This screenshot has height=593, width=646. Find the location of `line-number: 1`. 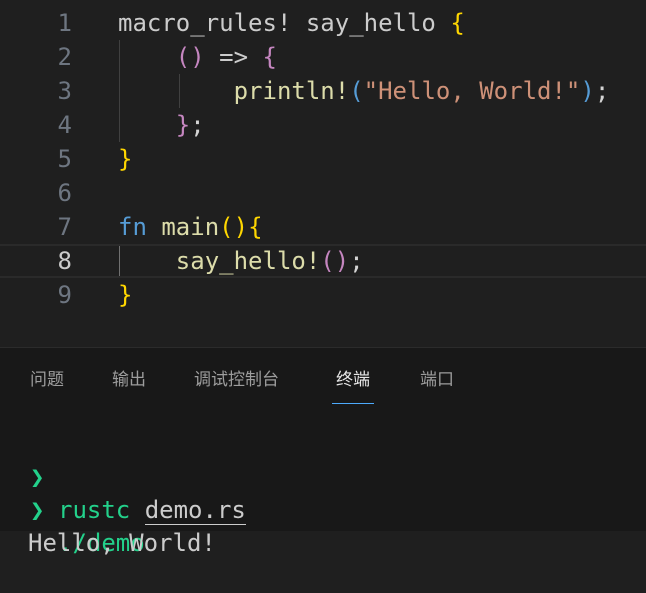

line-number: 1 is located at coordinates (64, 23).